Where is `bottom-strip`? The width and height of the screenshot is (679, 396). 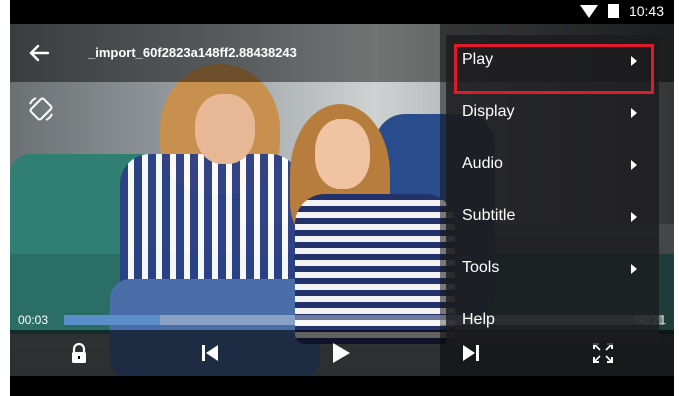
bottom-strip is located at coordinates (342, 386).